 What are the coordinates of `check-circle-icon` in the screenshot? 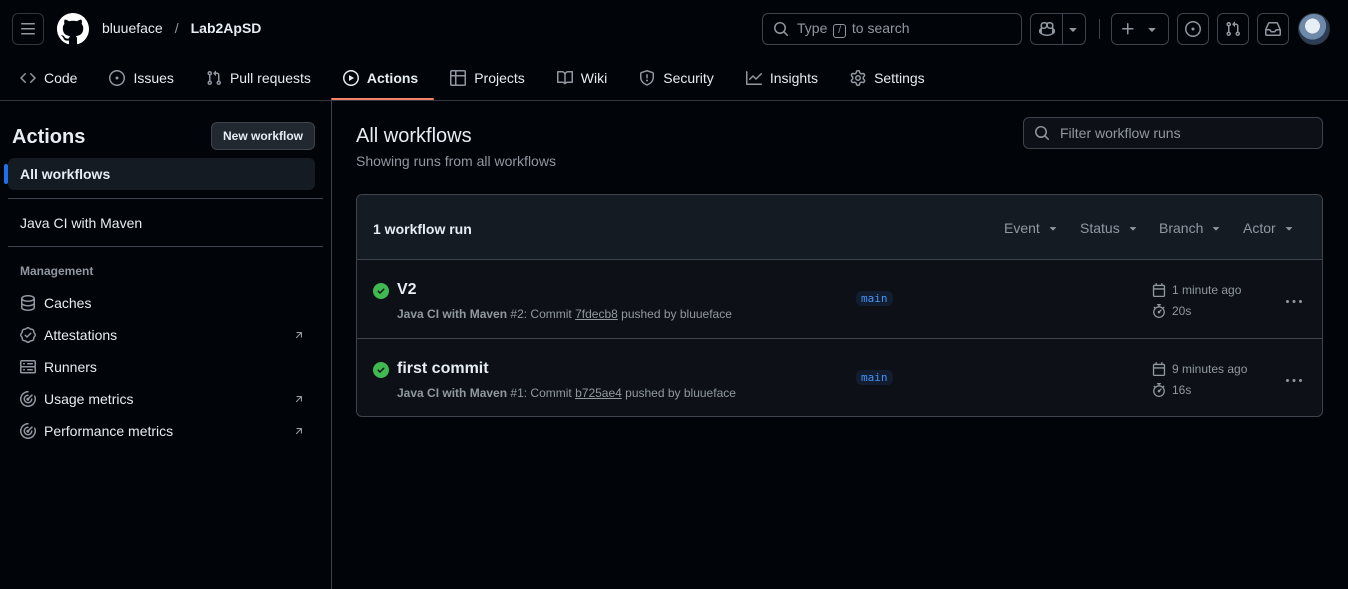 It's located at (381, 291).